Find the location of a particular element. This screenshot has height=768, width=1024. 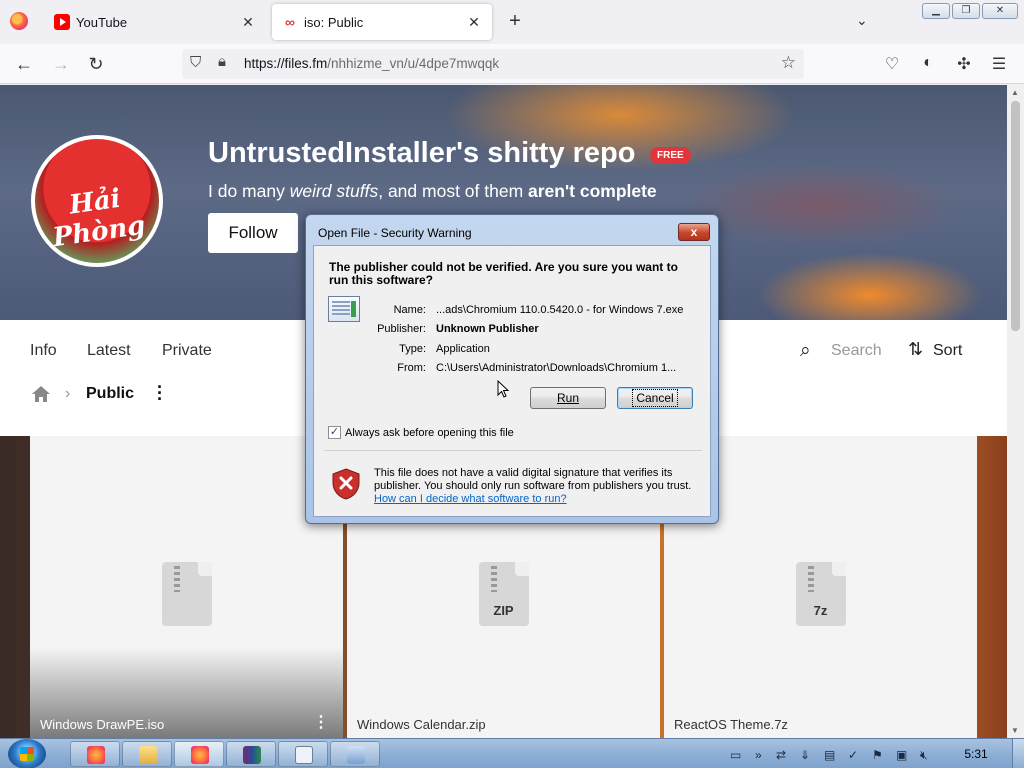

tab-label: iso: Public is located at coordinates (334, 22).